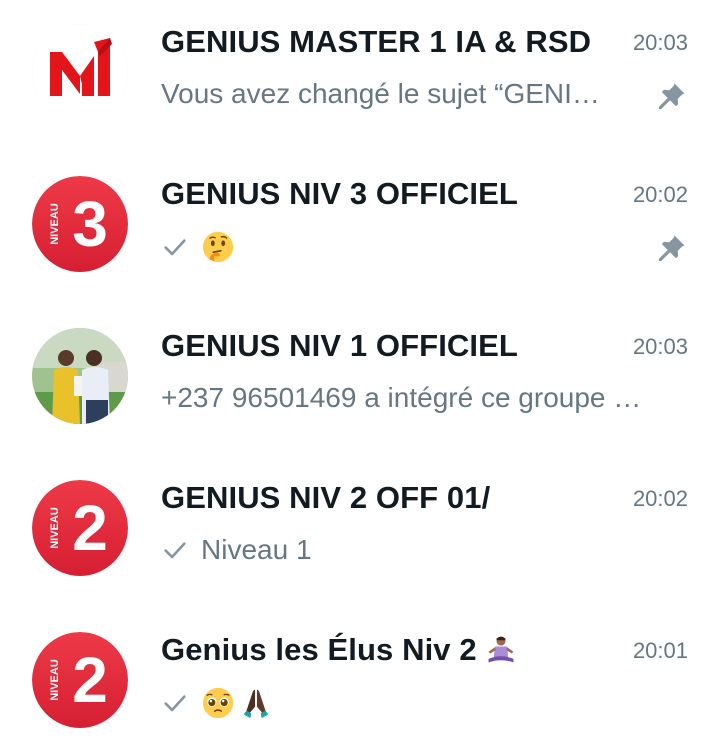 The height and width of the screenshot is (756, 720). I want to click on chat-time: 20:01, so click(660, 650).